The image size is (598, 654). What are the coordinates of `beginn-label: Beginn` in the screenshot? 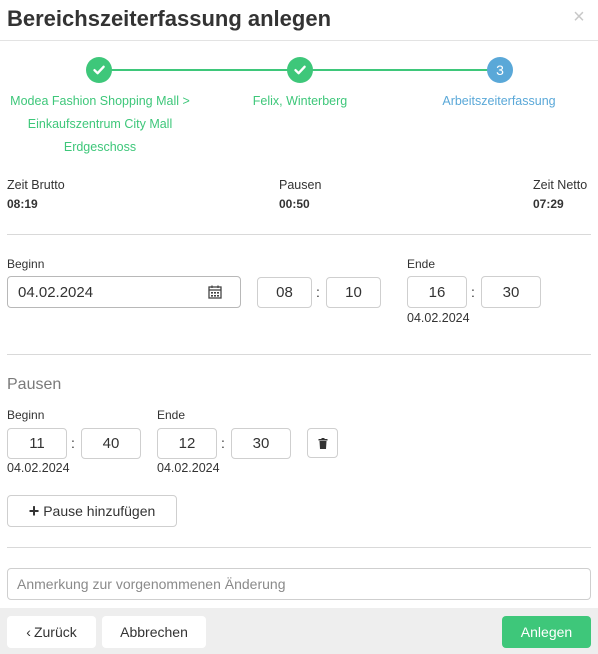 It's located at (26, 264).